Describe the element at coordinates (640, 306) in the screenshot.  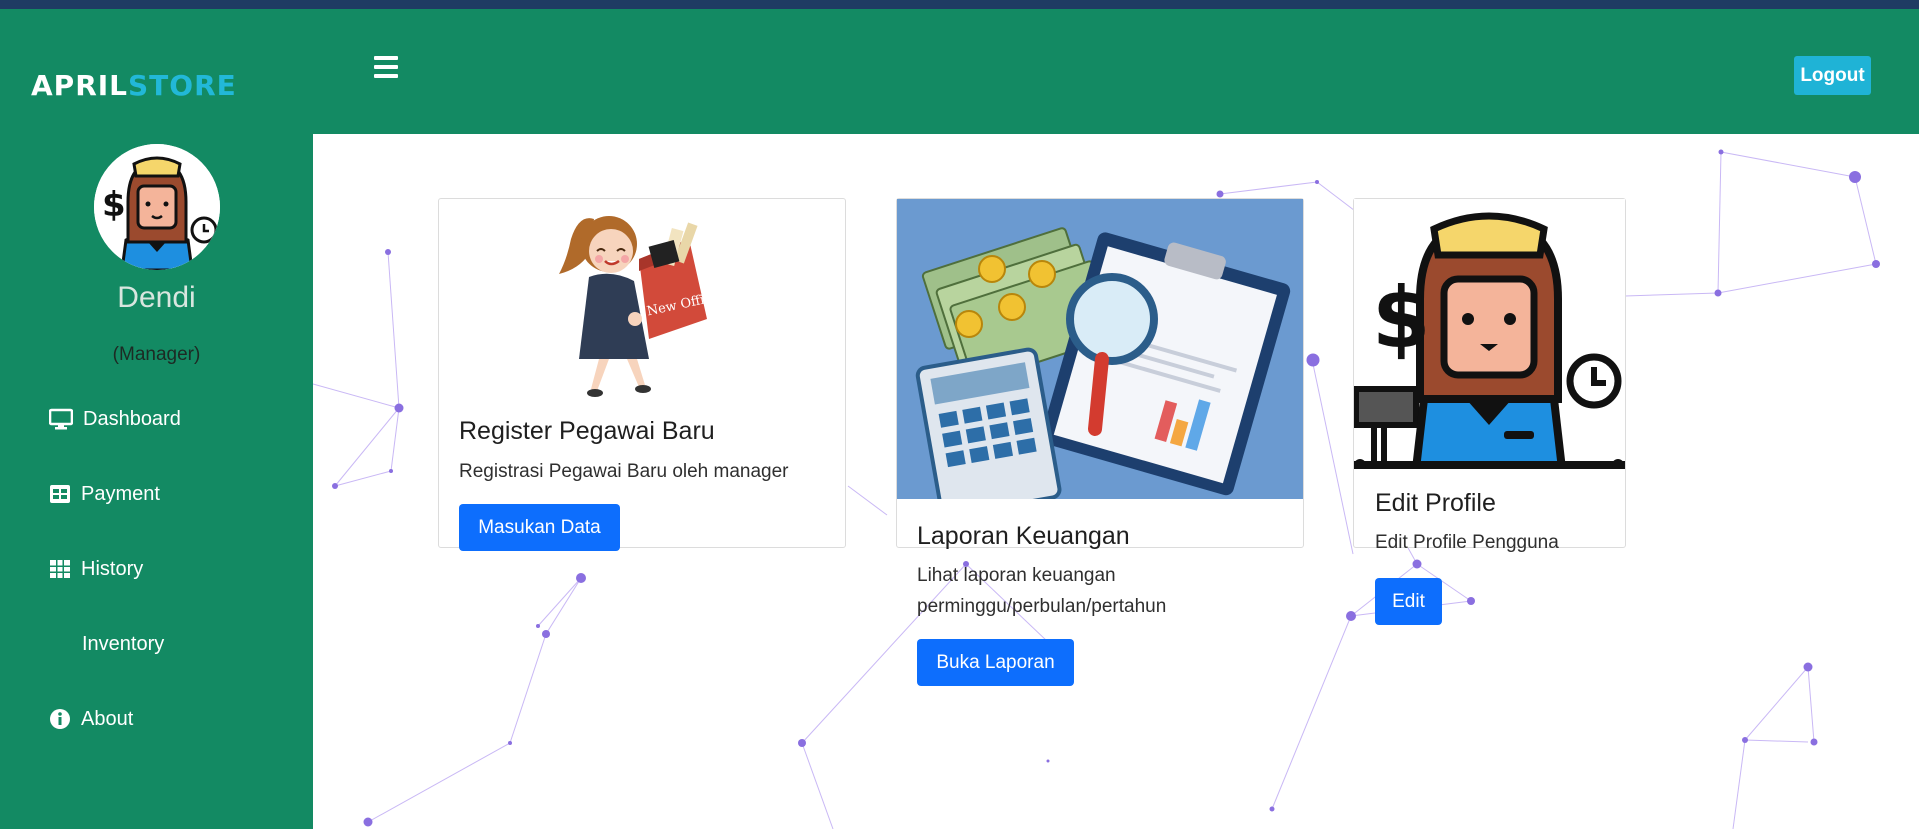
I see `office-worker-illustration: New Office` at that location.